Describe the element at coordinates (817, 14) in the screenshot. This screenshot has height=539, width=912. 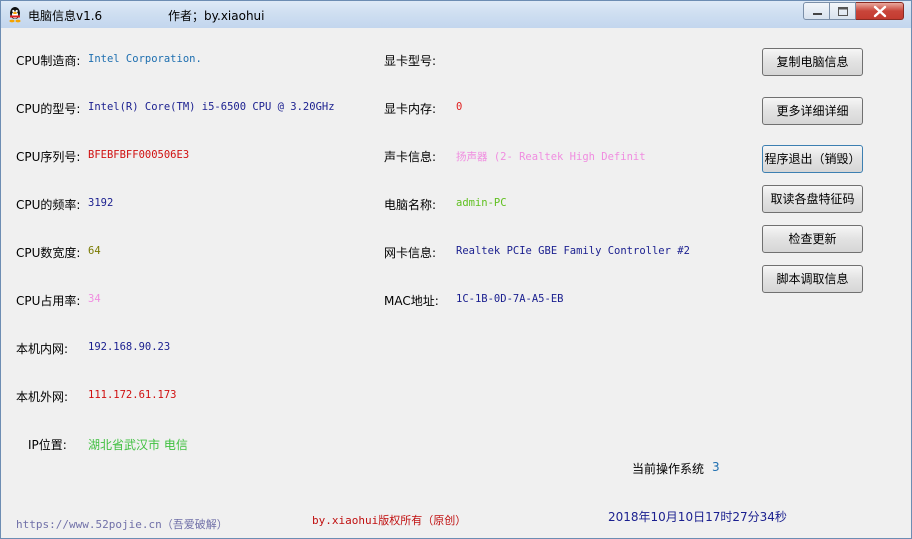
I see `minimize-icon` at that location.